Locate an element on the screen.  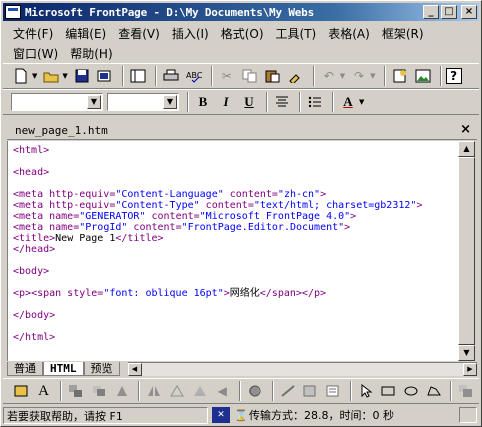
document-tab-bar: new_page_1.htm × is located at coordinates (242, 131).